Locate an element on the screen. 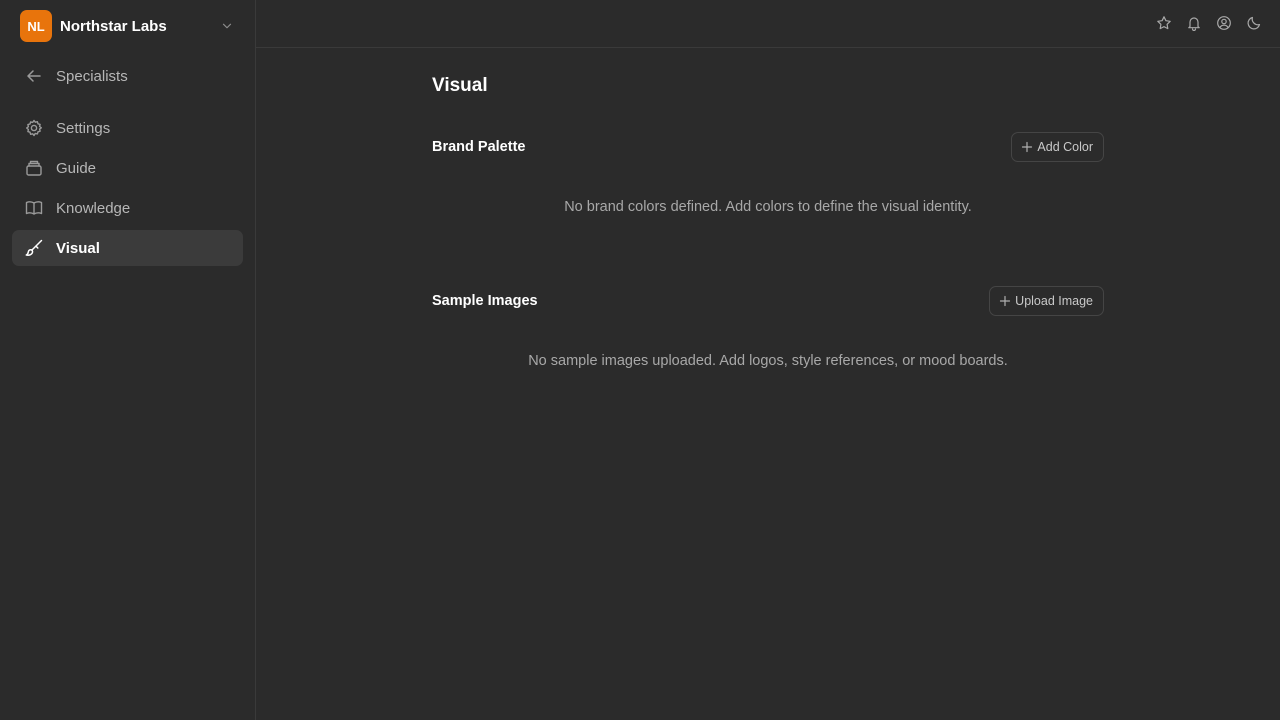 The width and height of the screenshot is (1280, 720). sidebar-item-visual: Visual is located at coordinates (127, 248).